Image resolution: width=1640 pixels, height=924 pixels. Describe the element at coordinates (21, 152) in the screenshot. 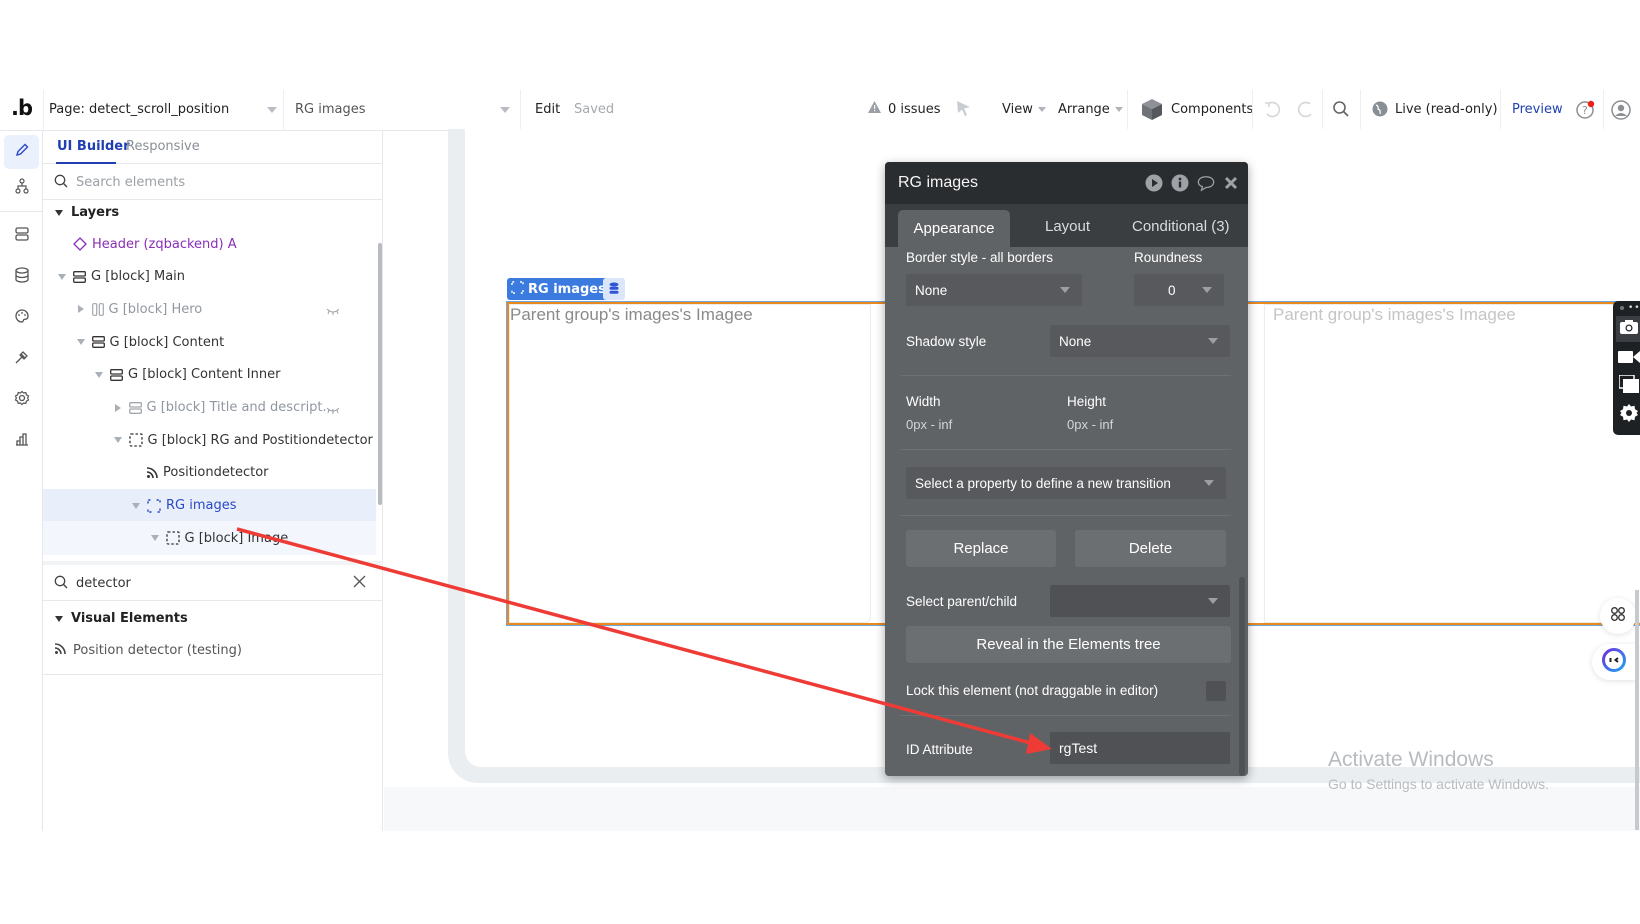

I see `design-tab-button` at that location.